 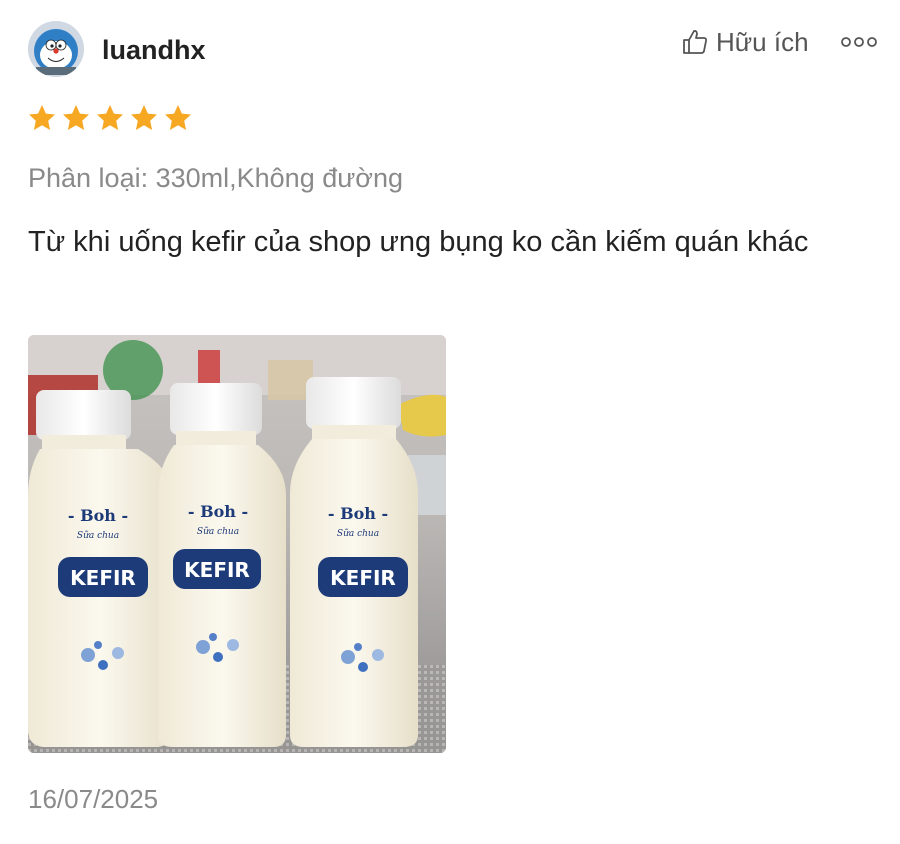 I want to click on cartoon-avatar-icon, so click(x=56, y=49).